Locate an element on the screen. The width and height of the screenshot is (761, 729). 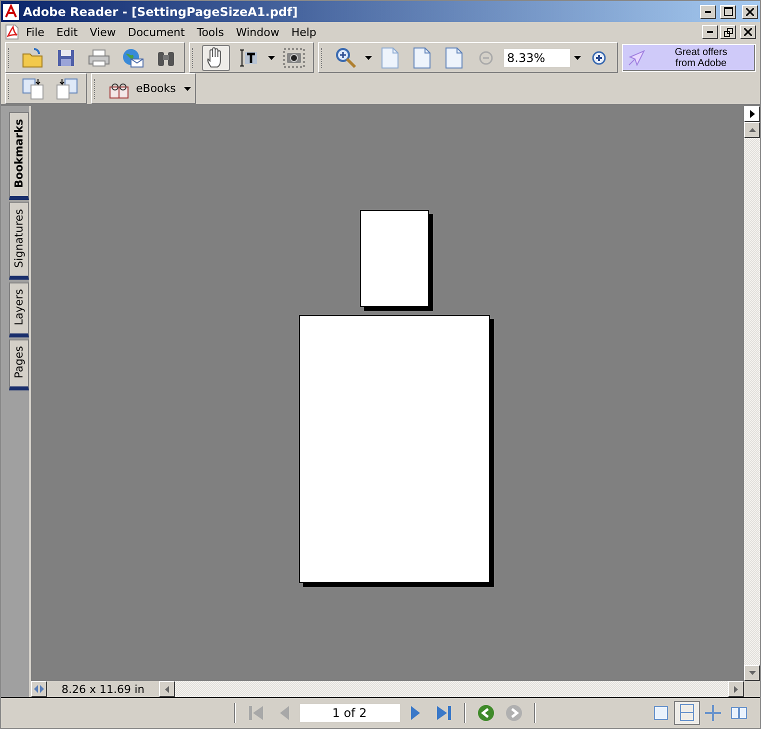
panel-arrow-button is located at coordinates (752, 114).